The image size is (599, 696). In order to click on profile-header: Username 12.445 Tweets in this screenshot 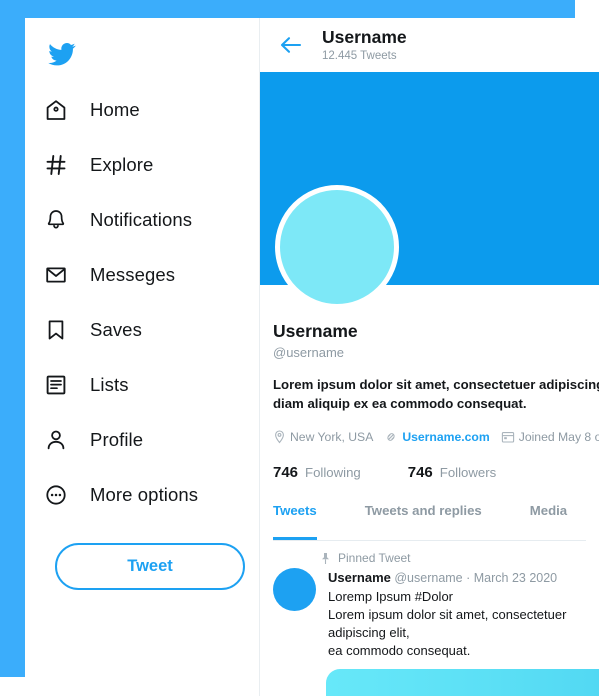, I will do `click(429, 45)`.